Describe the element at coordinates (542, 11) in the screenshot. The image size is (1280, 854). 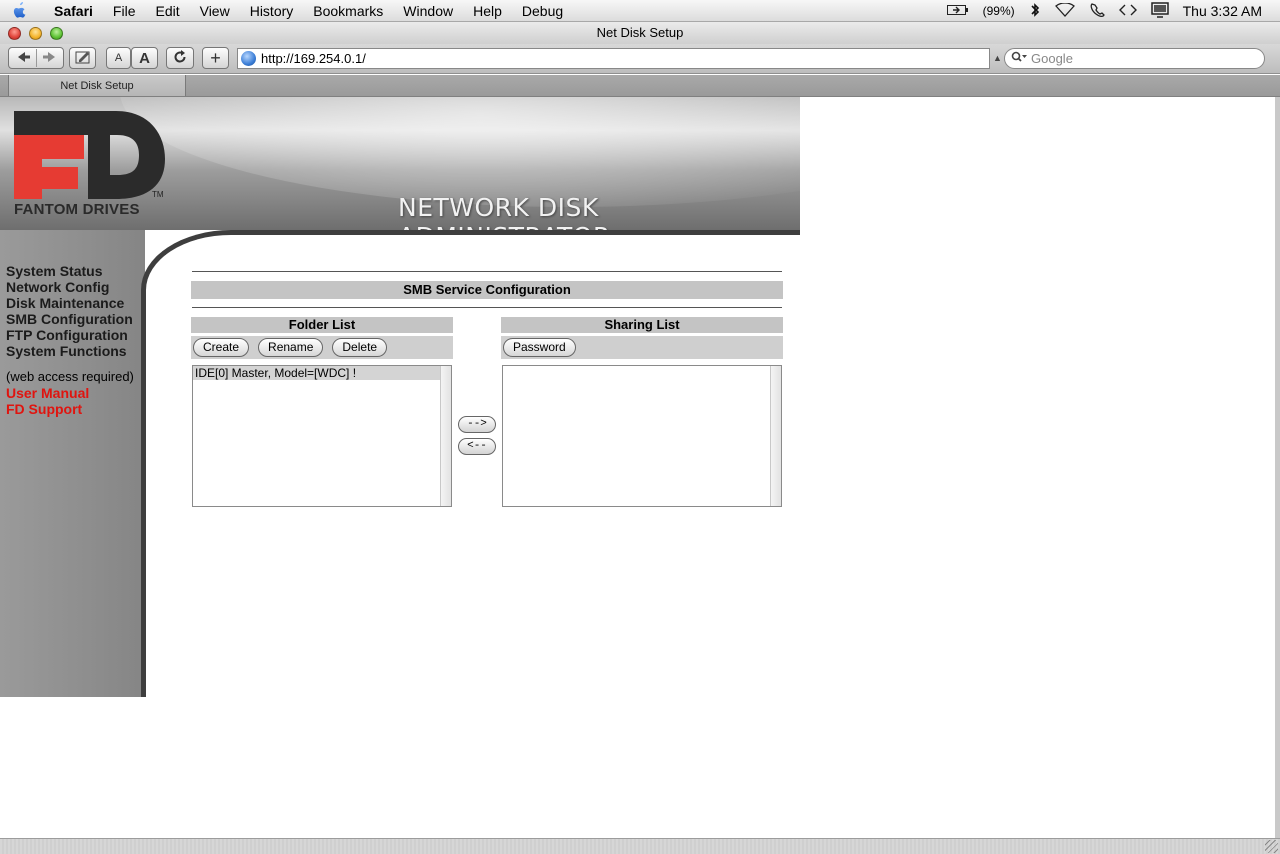
I see `menu-debug: Debug` at that location.